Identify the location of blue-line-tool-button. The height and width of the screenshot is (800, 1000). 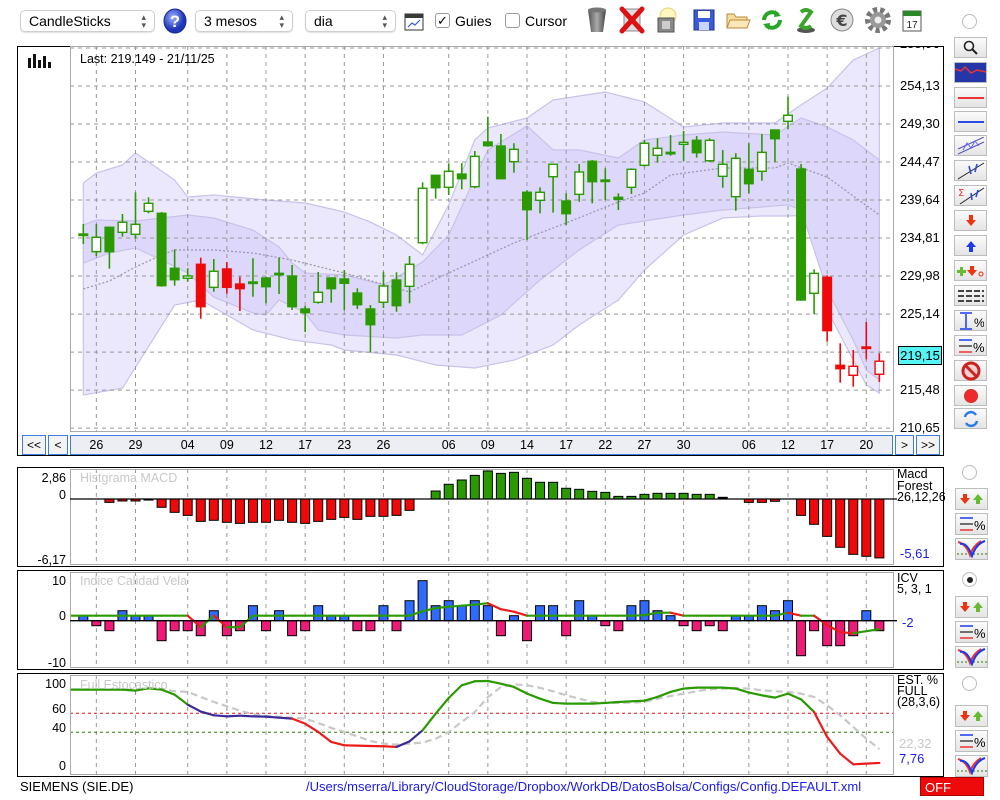
(970, 121).